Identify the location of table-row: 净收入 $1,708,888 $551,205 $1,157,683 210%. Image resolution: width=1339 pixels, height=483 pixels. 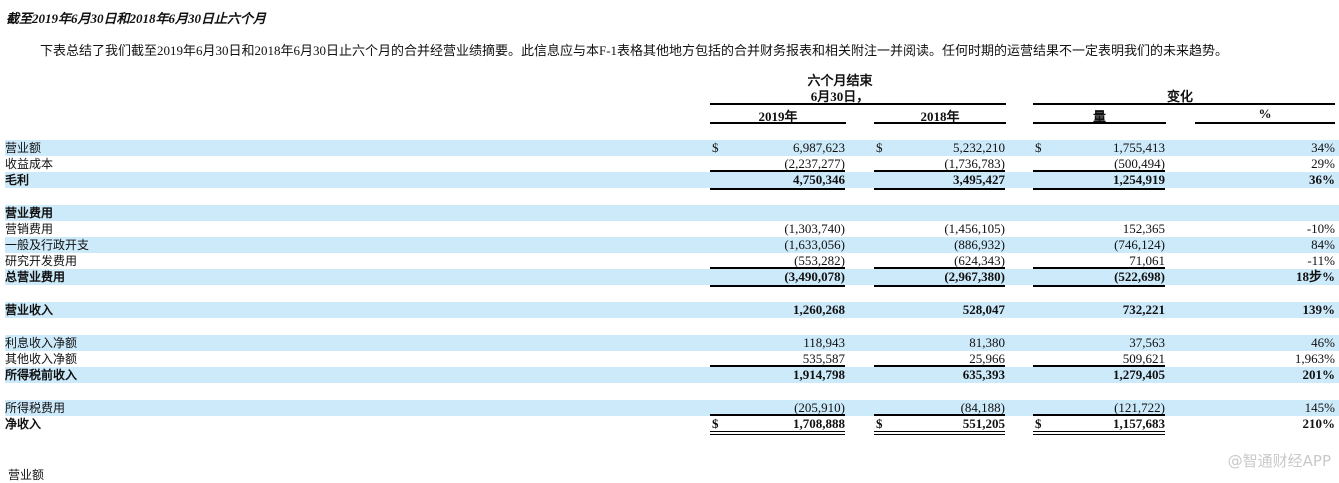
(672, 424).